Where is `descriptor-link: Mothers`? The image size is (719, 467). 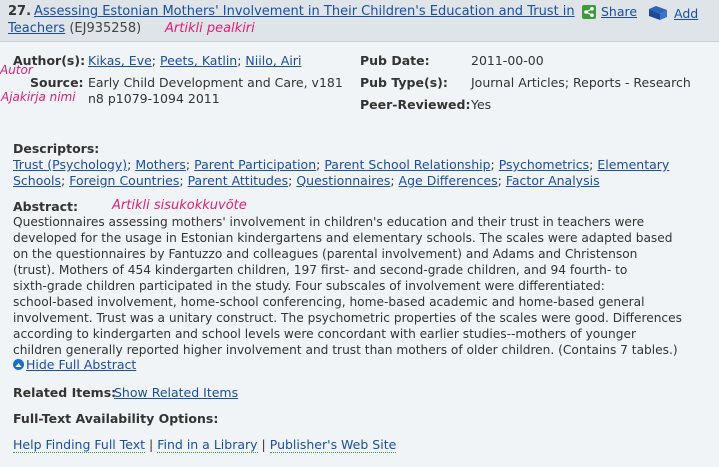
descriptor-link: Mothers is located at coordinates (160, 164).